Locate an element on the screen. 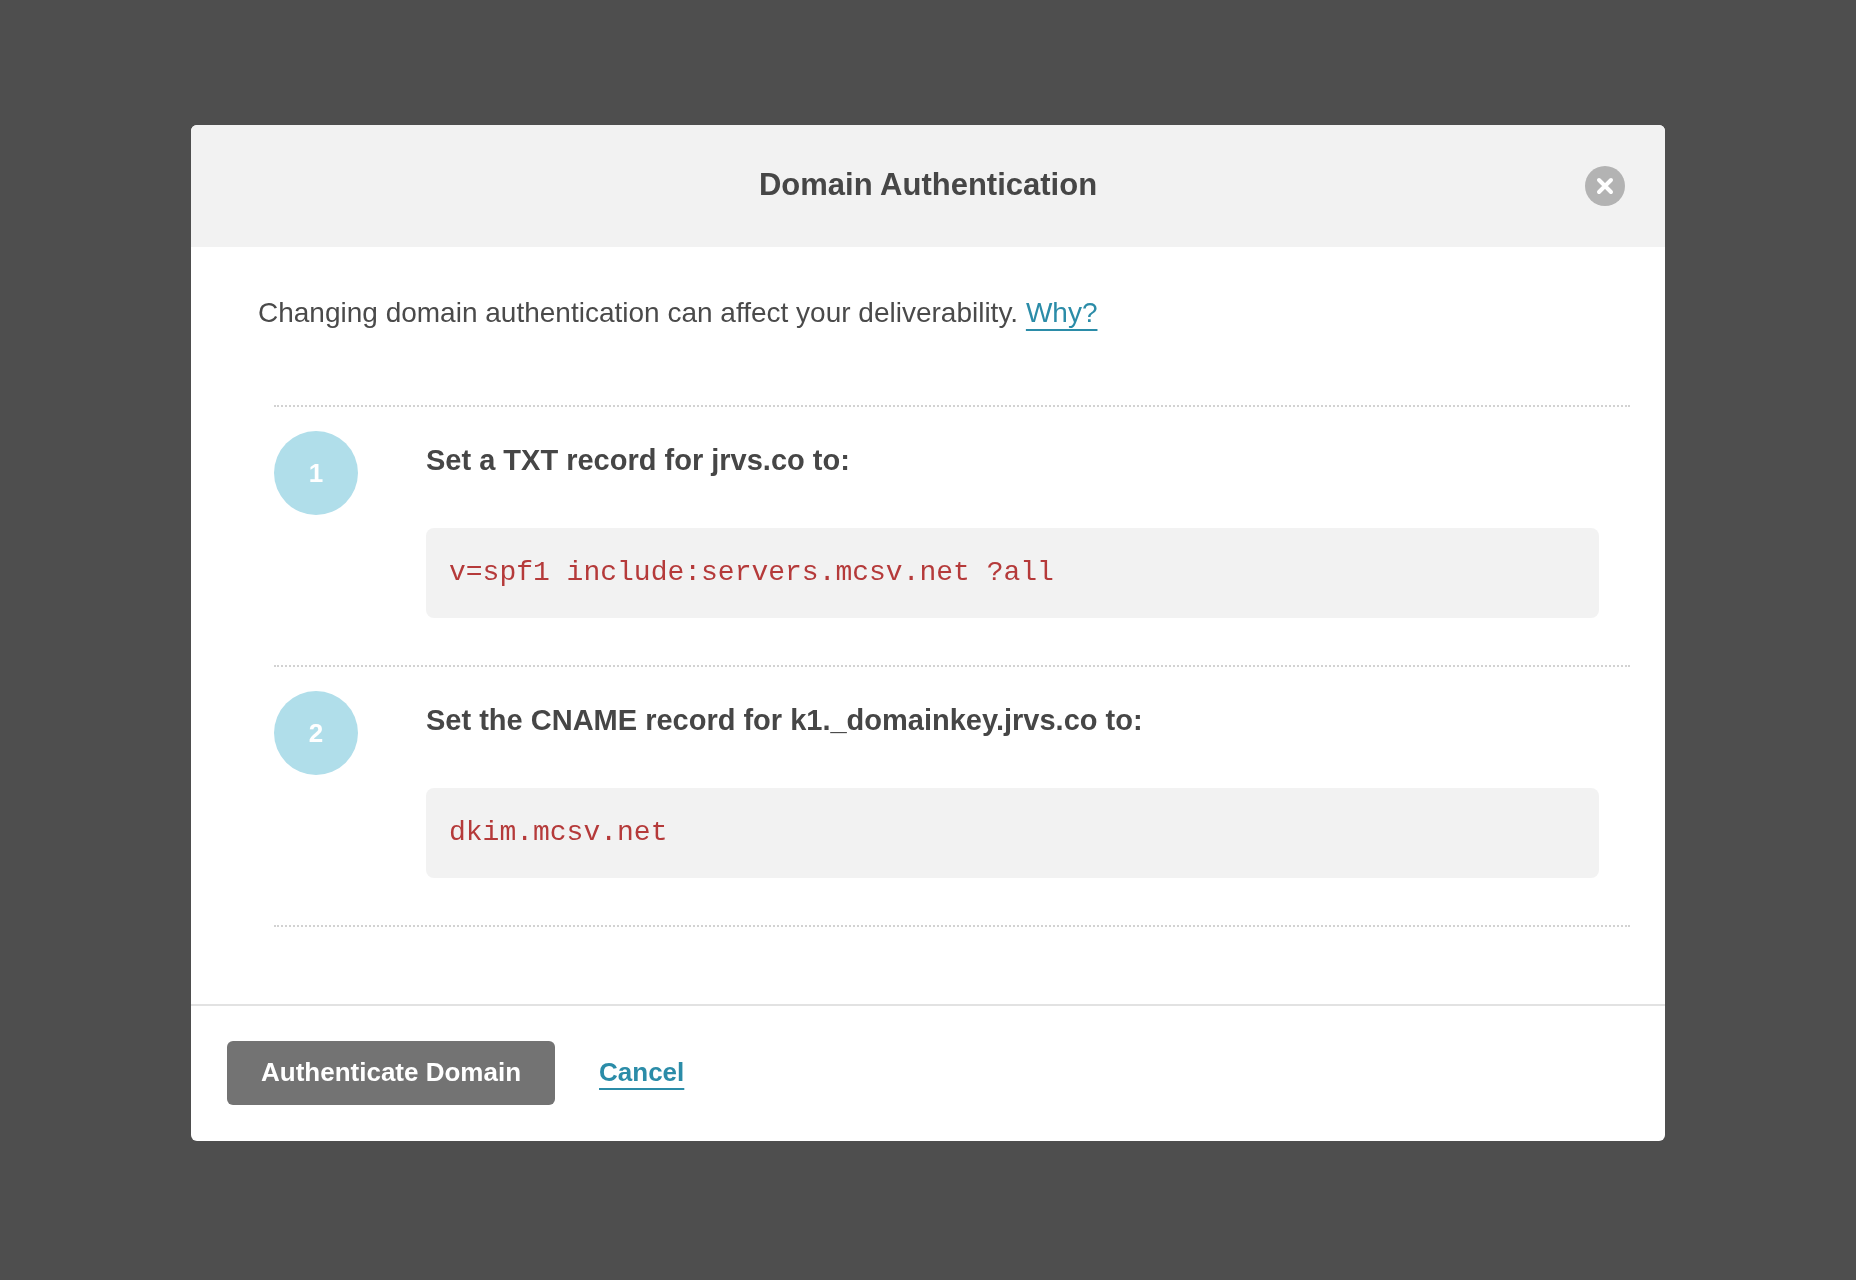  step-instruction: Set a TXT record for jrvs.co to: is located at coordinates (638, 460).